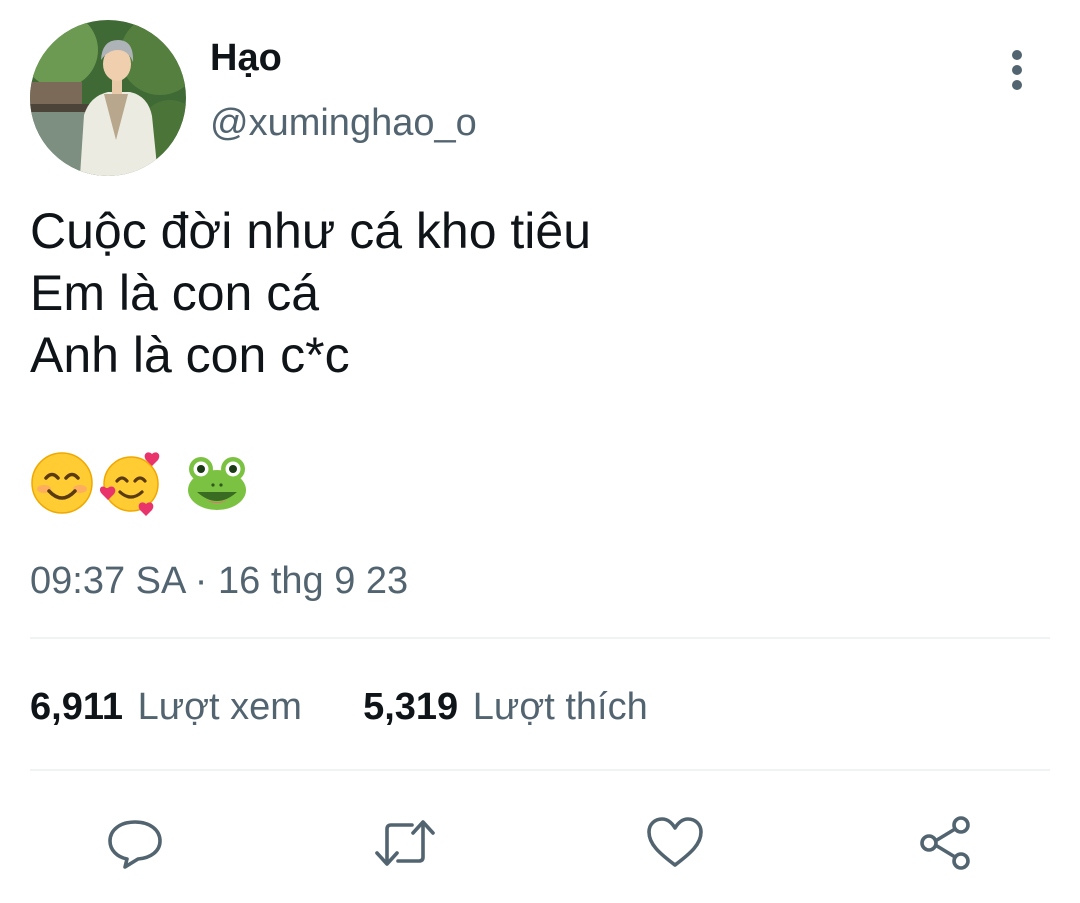 Image resolution: width=1080 pixels, height=903 pixels. I want to click on reply-button, so click(135, 843).